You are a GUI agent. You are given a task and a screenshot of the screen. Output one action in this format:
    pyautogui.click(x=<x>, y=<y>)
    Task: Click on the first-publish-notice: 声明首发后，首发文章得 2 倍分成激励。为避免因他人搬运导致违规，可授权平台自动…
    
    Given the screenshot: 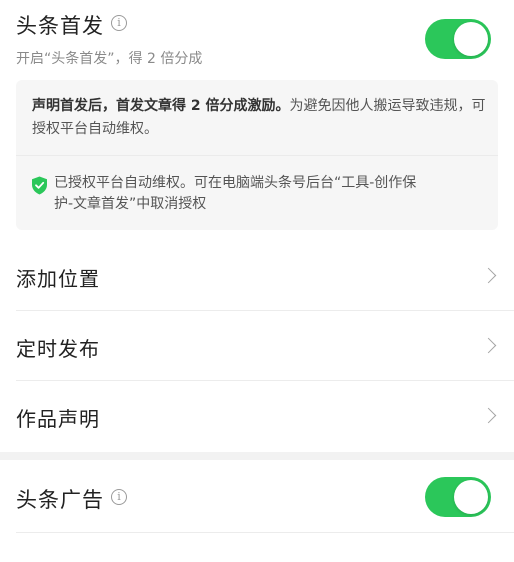 What is the action you would take?
    pyautogui.click(x=259, y=118)
    